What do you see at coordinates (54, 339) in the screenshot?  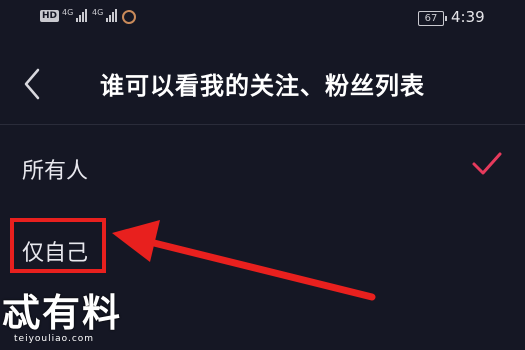 I see `watermark-url: teiyouliao.com` at bounding box center [54, 339].